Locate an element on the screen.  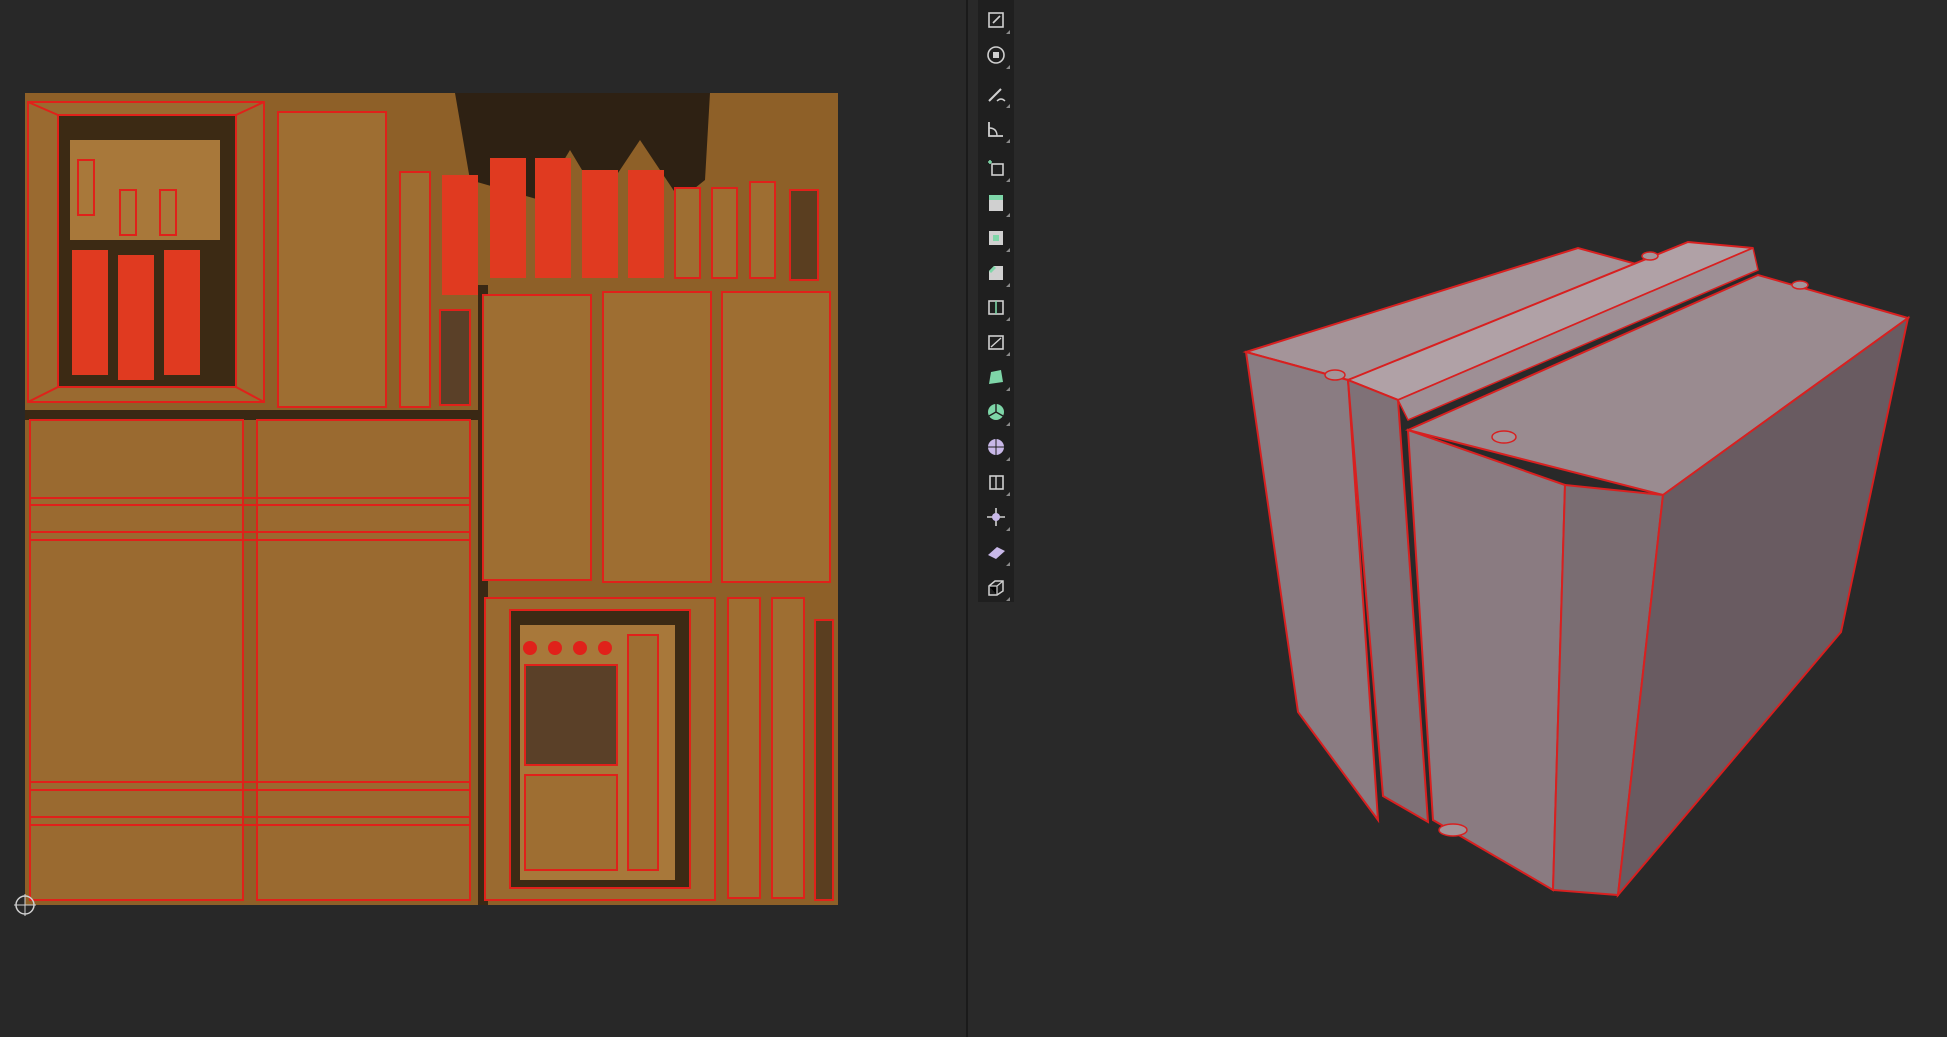
transform-icon is located at coordinates (996, 55).